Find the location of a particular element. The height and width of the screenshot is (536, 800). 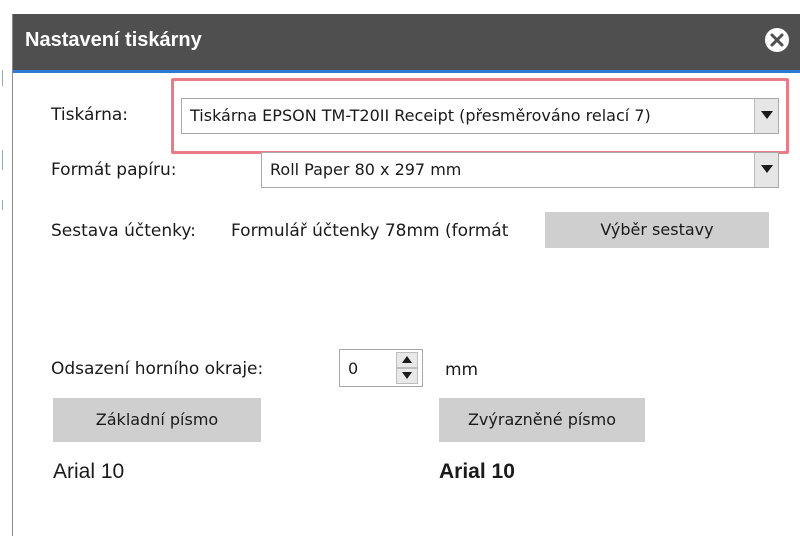

chevron-down-icon is located at coordinates (767, 169).